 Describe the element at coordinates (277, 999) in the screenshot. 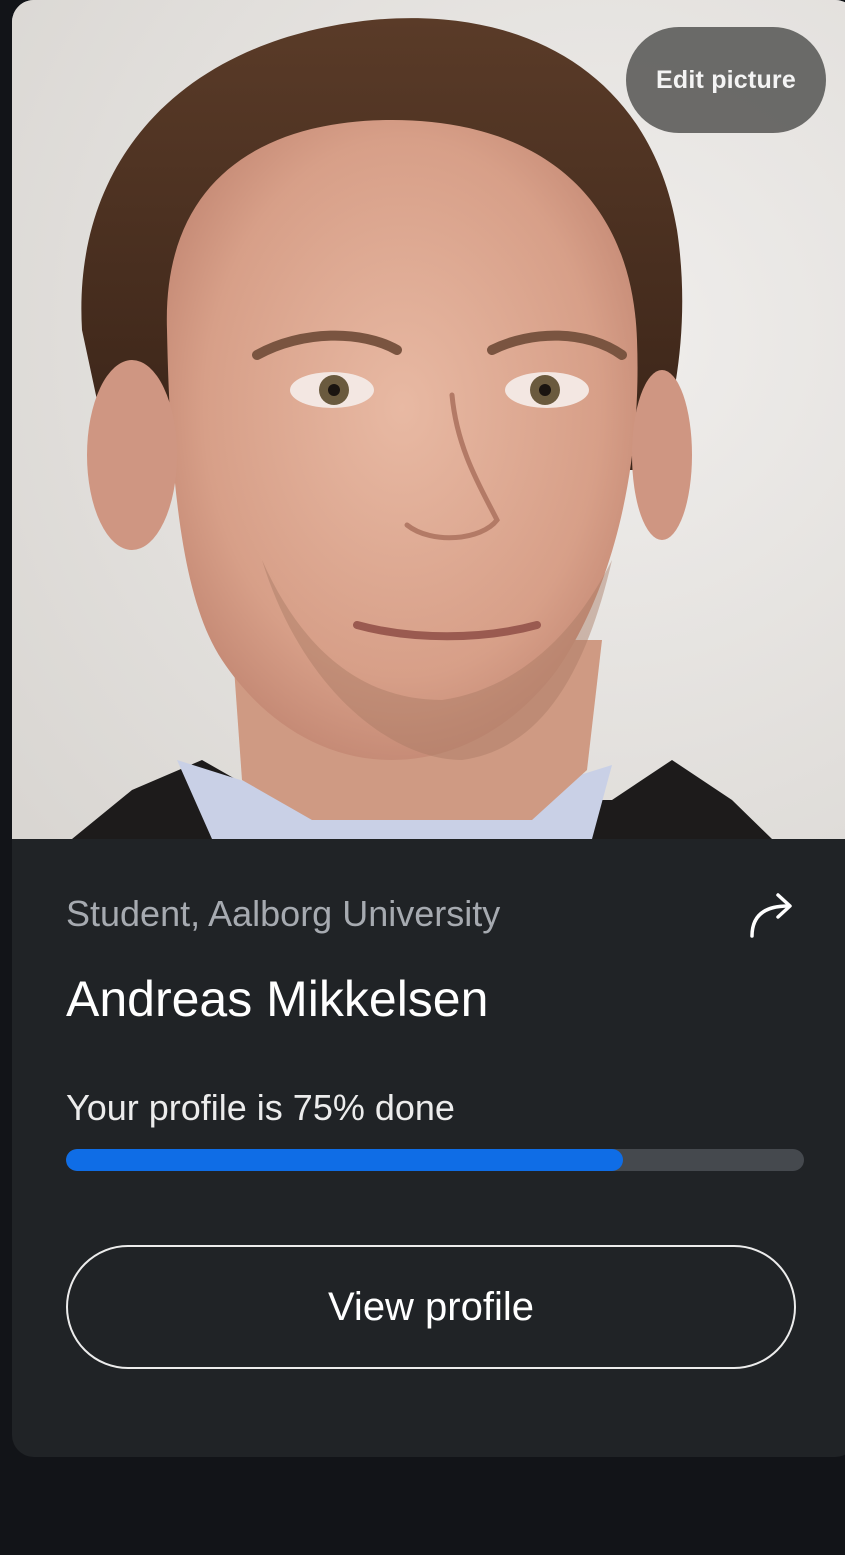

I see `profile-name: Andreas Mikkelsen` at that location.